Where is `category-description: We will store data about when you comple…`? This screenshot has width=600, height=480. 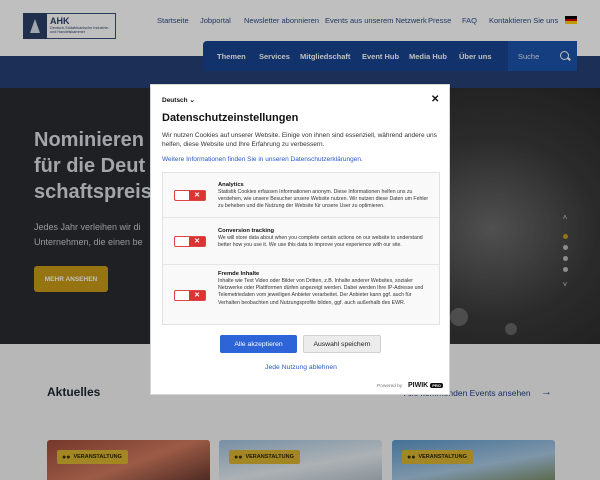 category-description: We will store data about when you comple… is located at coordinates (320, 242).